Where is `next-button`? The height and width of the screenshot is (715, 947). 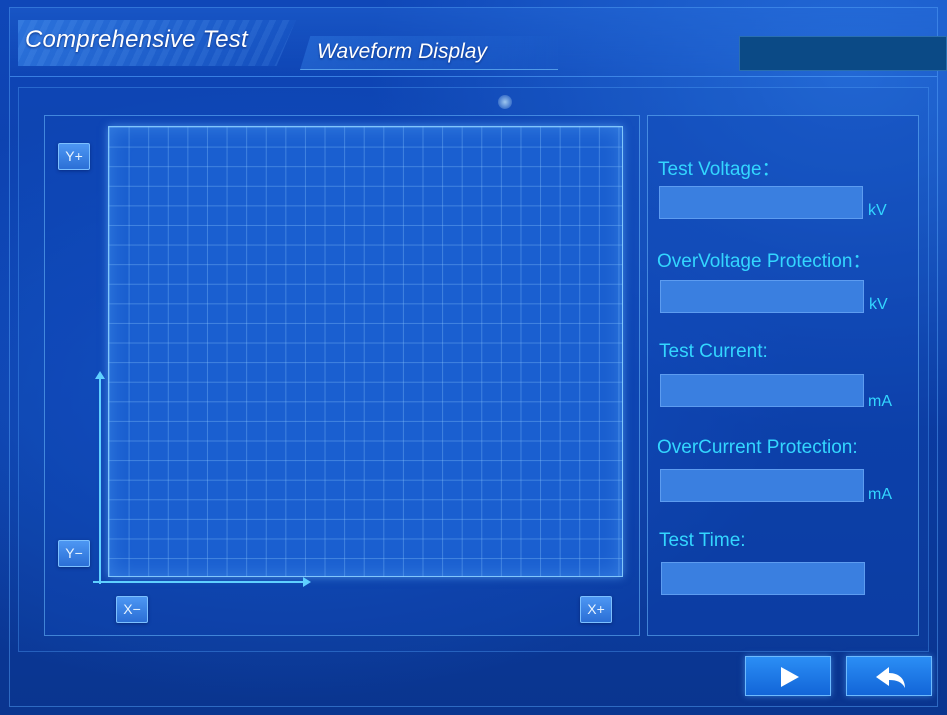 next-button is located at coordinates (788, 676).